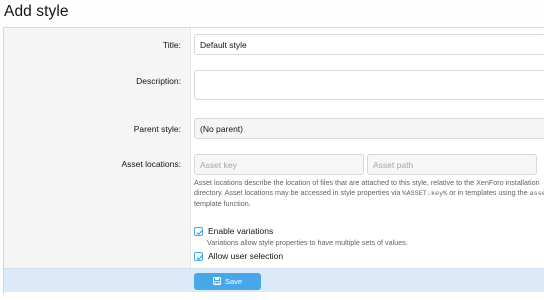 The width and height of the screenshot is (544, 300). What do you see at coordinates (369, 44) in the screenshot?
I see `title-input: Default style` at bounding box center [369, 44].